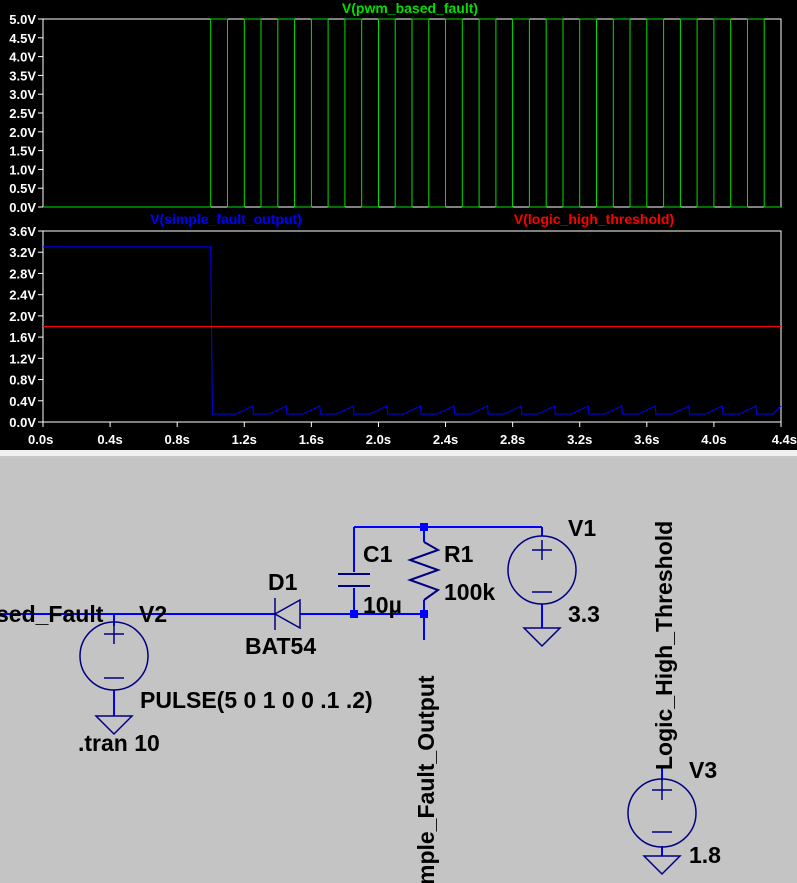 The image size is (797, 883). Describe the element at coordinates (354, 580) in the screenshot. I see `c1-capacitor` at that location.